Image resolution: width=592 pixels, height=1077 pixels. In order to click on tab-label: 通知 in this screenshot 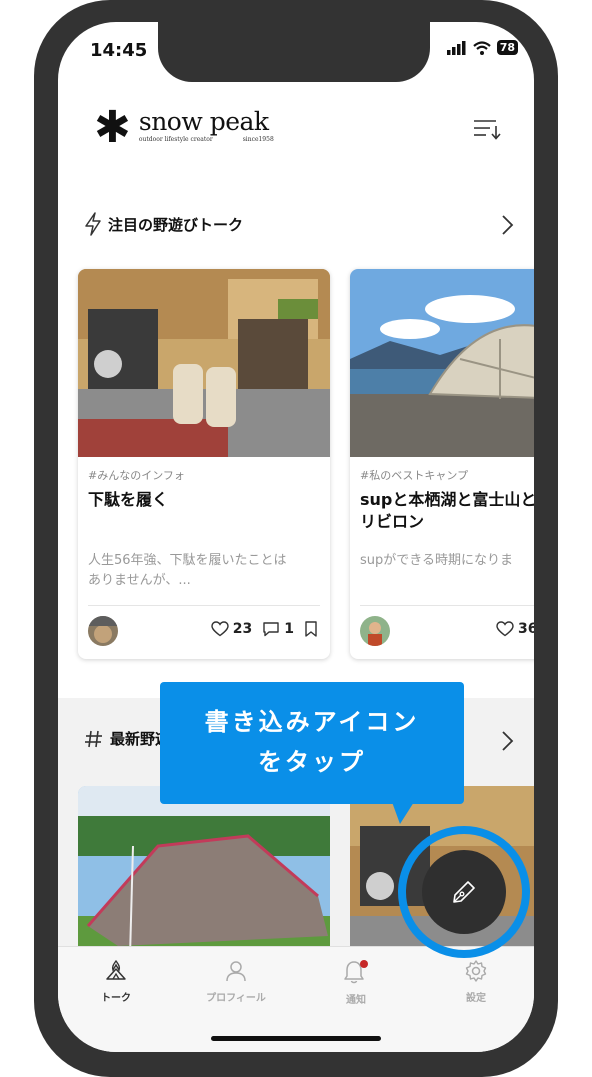, I will do `click(356, 1000)`.